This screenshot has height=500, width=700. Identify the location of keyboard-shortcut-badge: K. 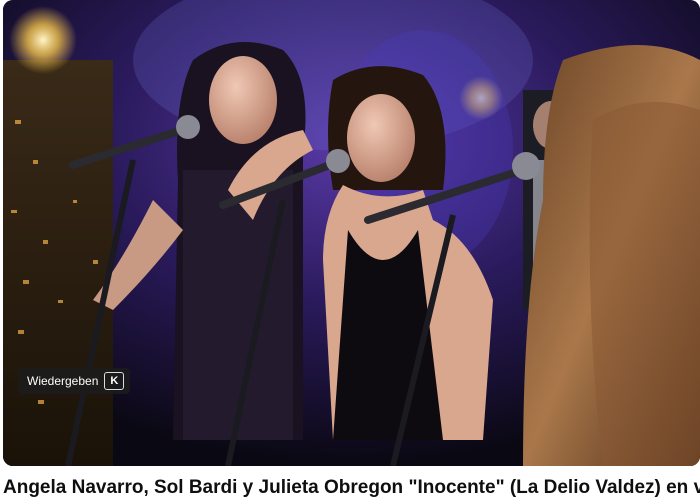
(114, 381).